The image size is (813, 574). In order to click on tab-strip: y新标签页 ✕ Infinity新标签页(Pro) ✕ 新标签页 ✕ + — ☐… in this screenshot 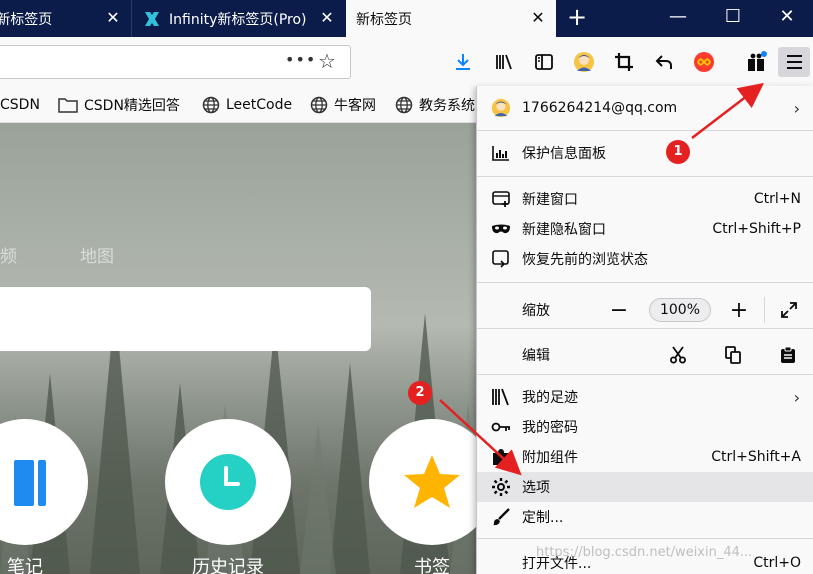, I will do `click(406, 18)`.